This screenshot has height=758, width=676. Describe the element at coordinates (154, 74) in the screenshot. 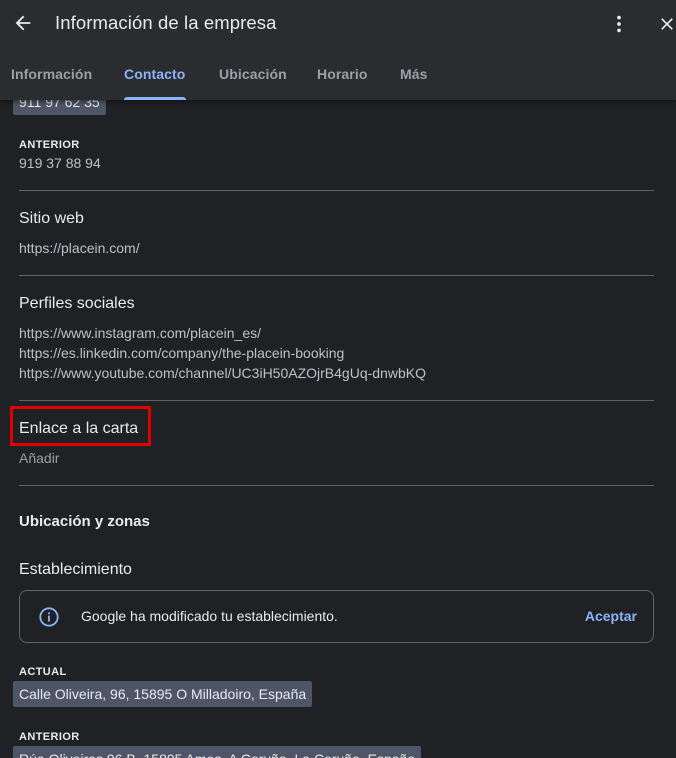

I see `tab-contacto: Contacto` at that location.